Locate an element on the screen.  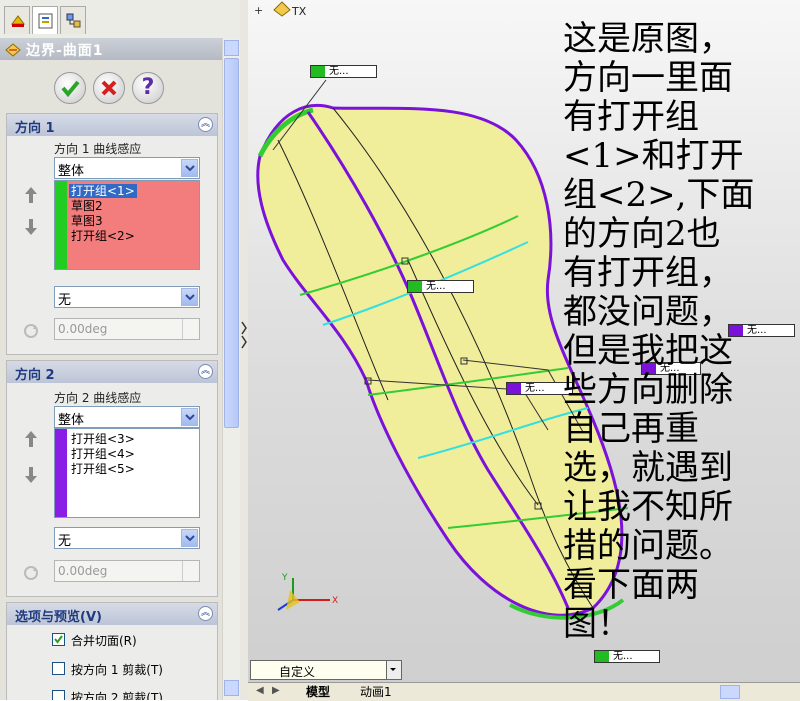
options-header: 选项与预览(V) ︽ is located at coordinates (112, 614).